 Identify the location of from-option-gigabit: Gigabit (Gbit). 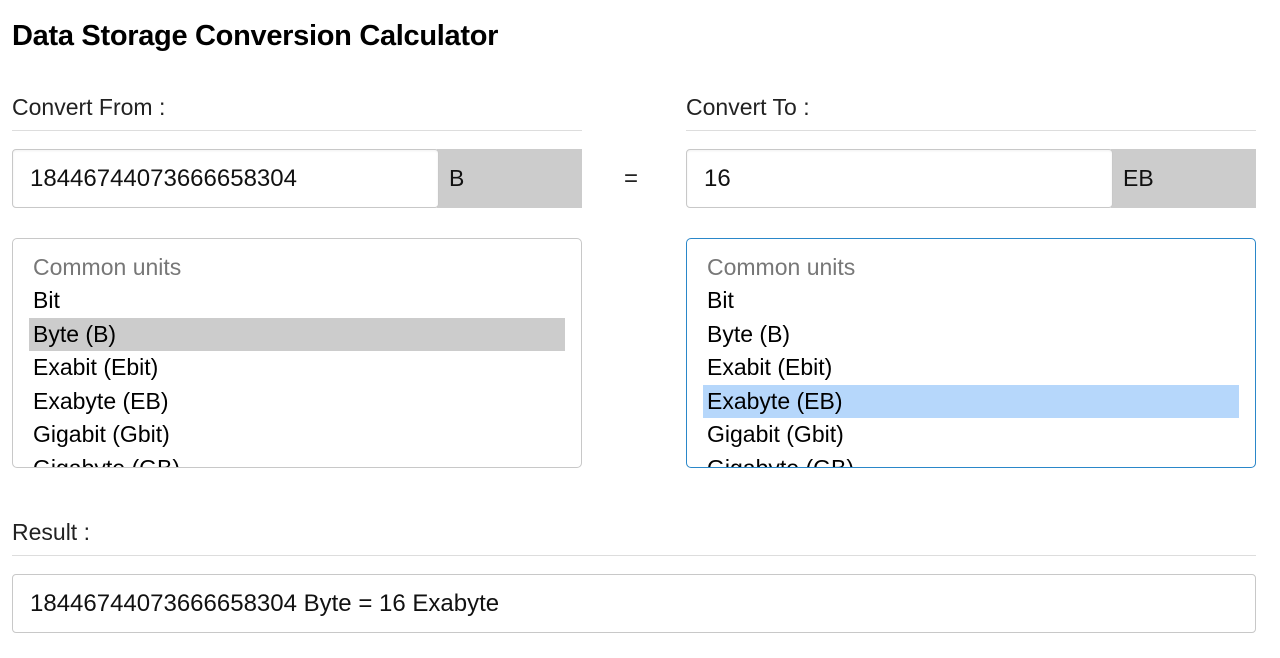
(297, 435).